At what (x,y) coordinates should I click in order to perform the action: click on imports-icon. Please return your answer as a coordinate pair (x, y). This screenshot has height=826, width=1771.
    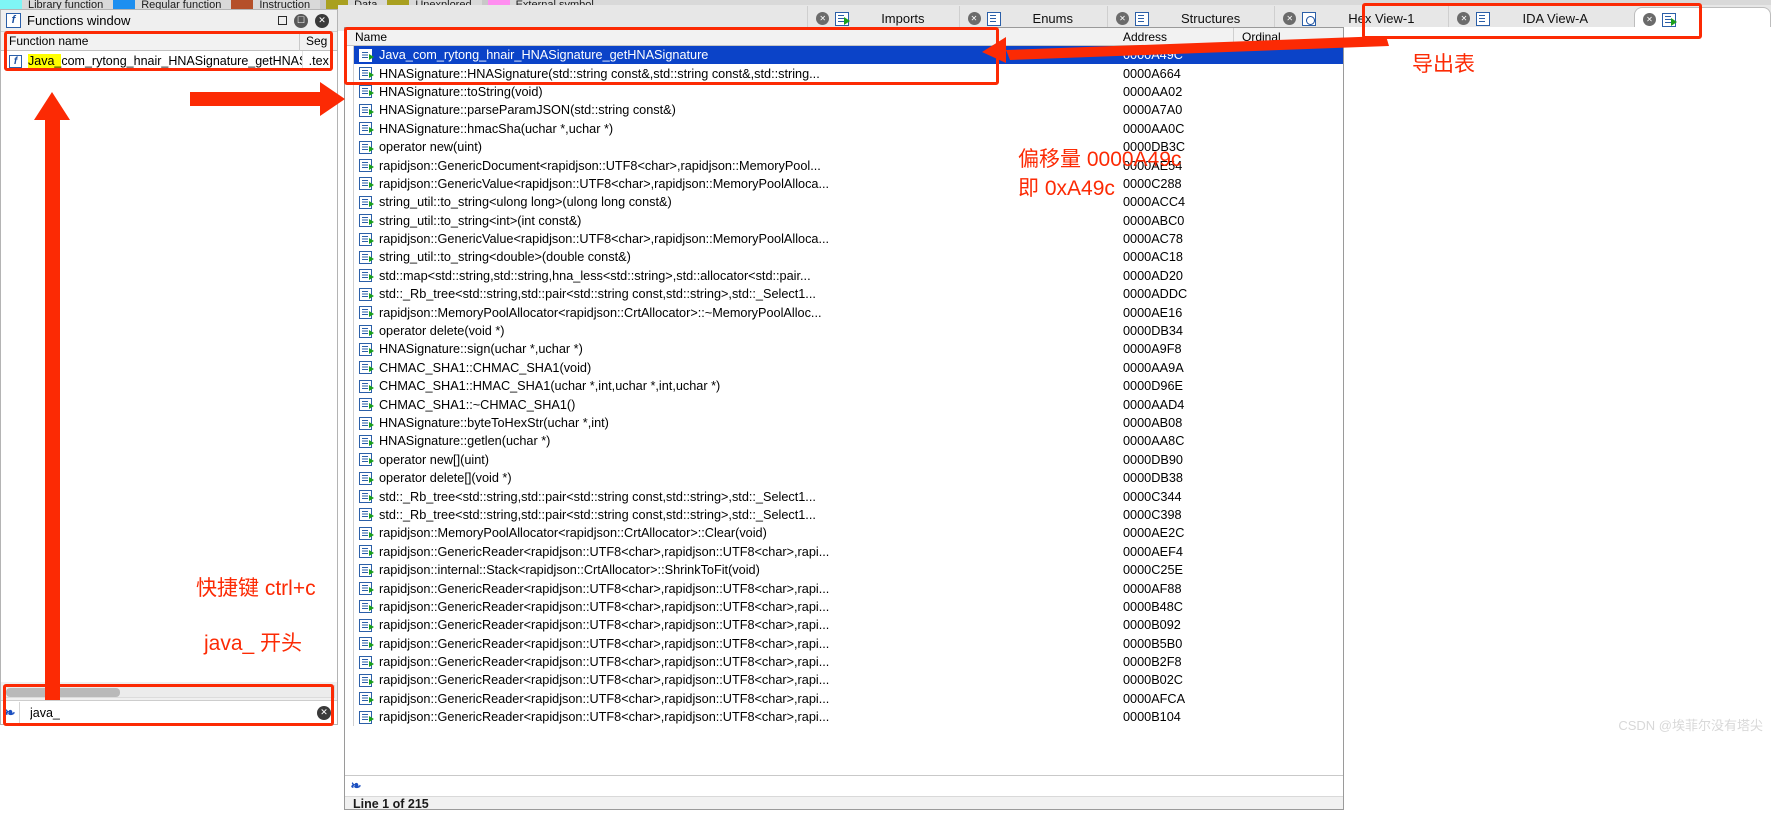
    Looking at the image, I should click on (843, 18).